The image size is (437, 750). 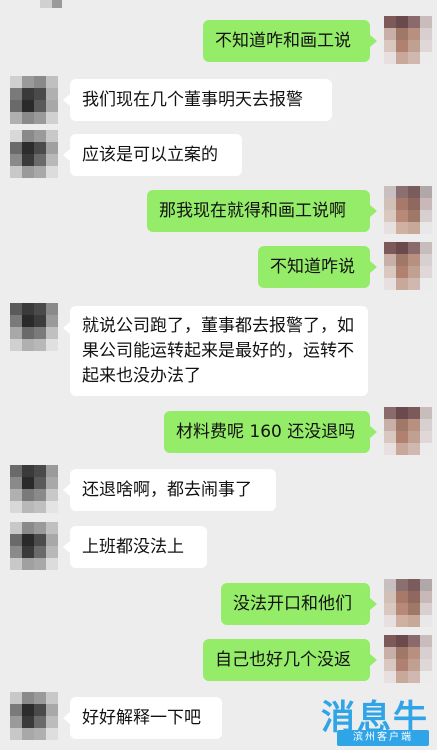 What do you see at coordinates (267, 432) in the screenshot?
I see `message-bubble: 材料费呢 160 还没退吗` at bounding box center [267, 432].